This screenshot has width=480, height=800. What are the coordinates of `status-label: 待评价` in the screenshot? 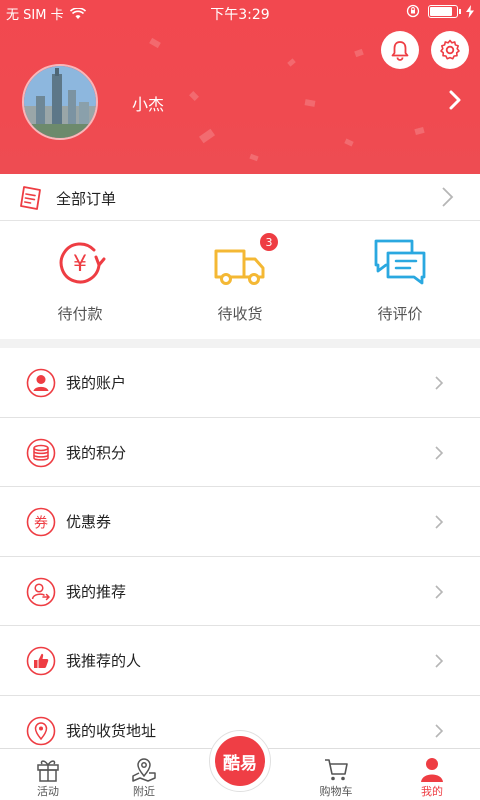 It's located at (400, 314).